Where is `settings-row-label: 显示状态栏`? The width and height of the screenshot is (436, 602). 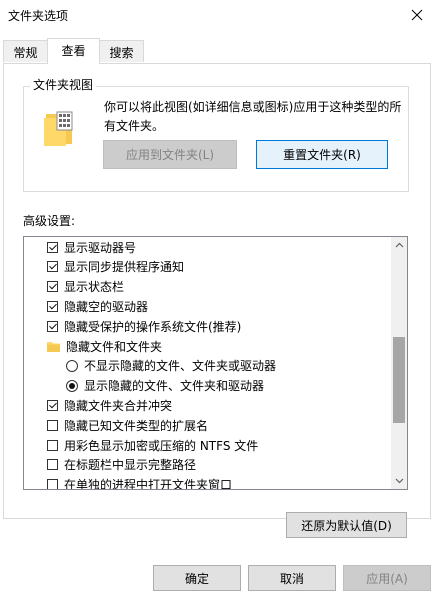
settings-row-label: 显示状态栏 is located at coordinates (94, 287).